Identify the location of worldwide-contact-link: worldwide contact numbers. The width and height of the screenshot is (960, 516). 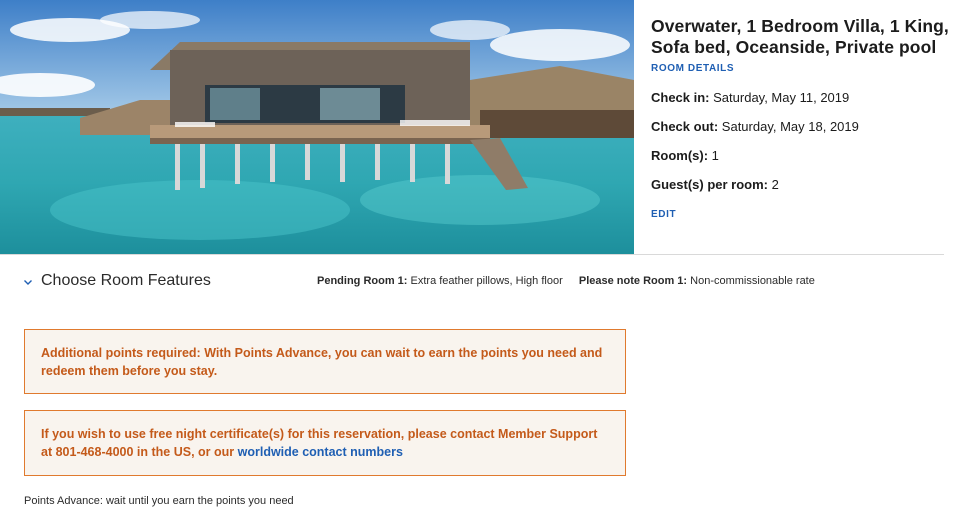
(320, 452).